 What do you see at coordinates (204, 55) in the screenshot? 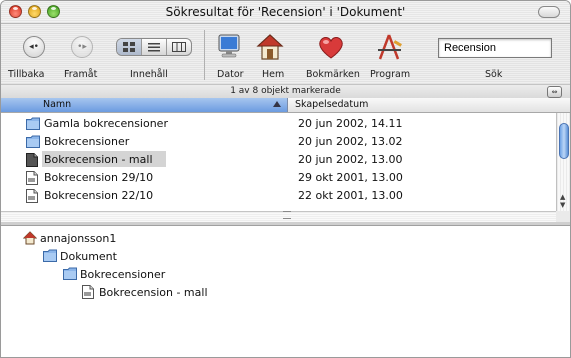
I see `toolbar-separator` at bounding box center [204, 55].